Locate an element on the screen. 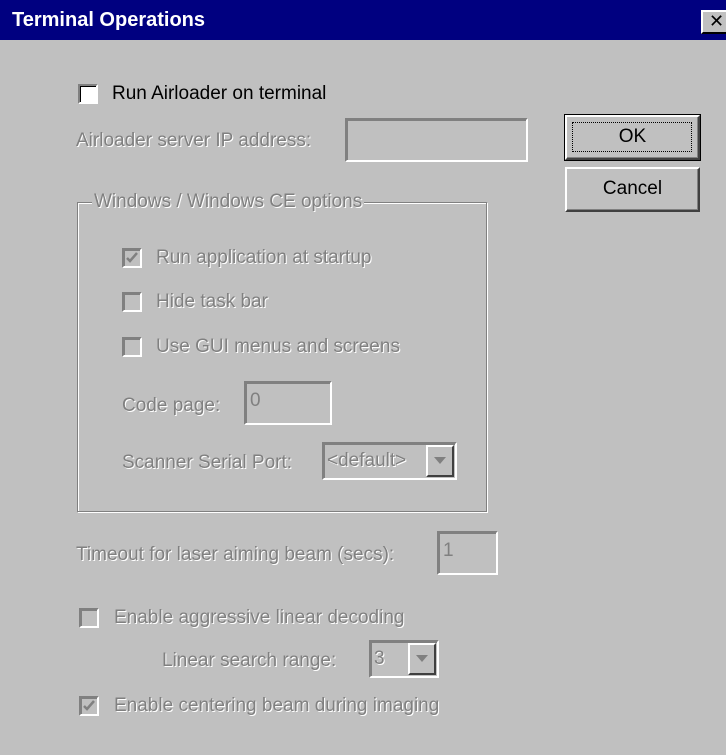  code-page-field: 0 is located at coordinates (288, 403).